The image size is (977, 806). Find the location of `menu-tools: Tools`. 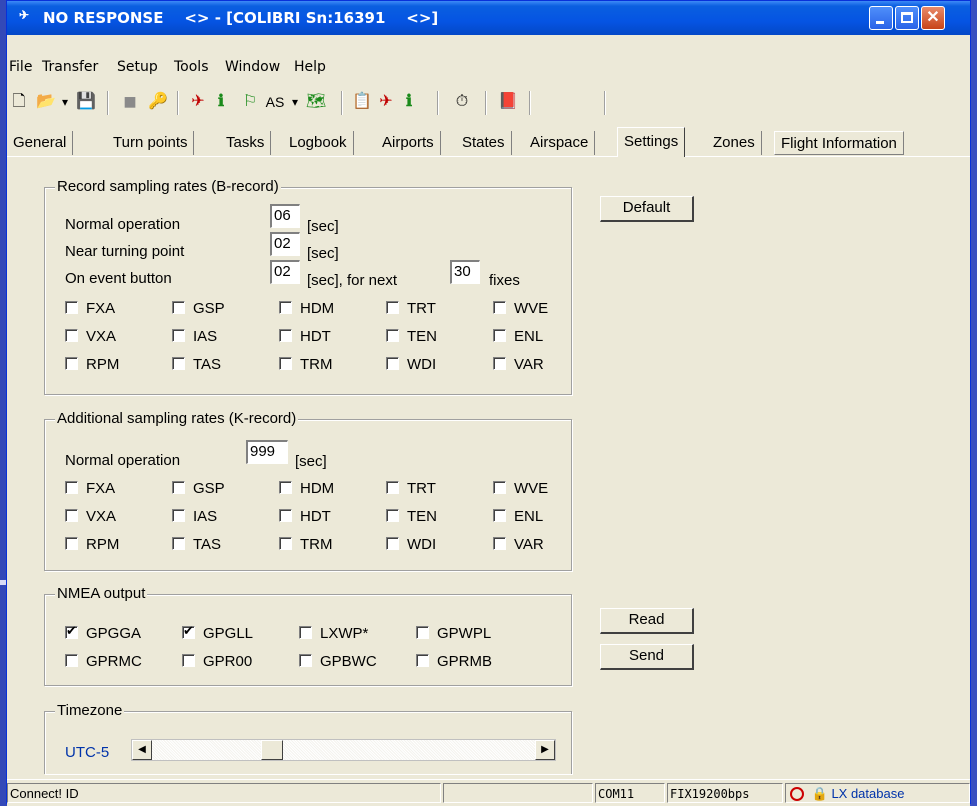

menu-tools: Tools is located at coordinates (191, 67).